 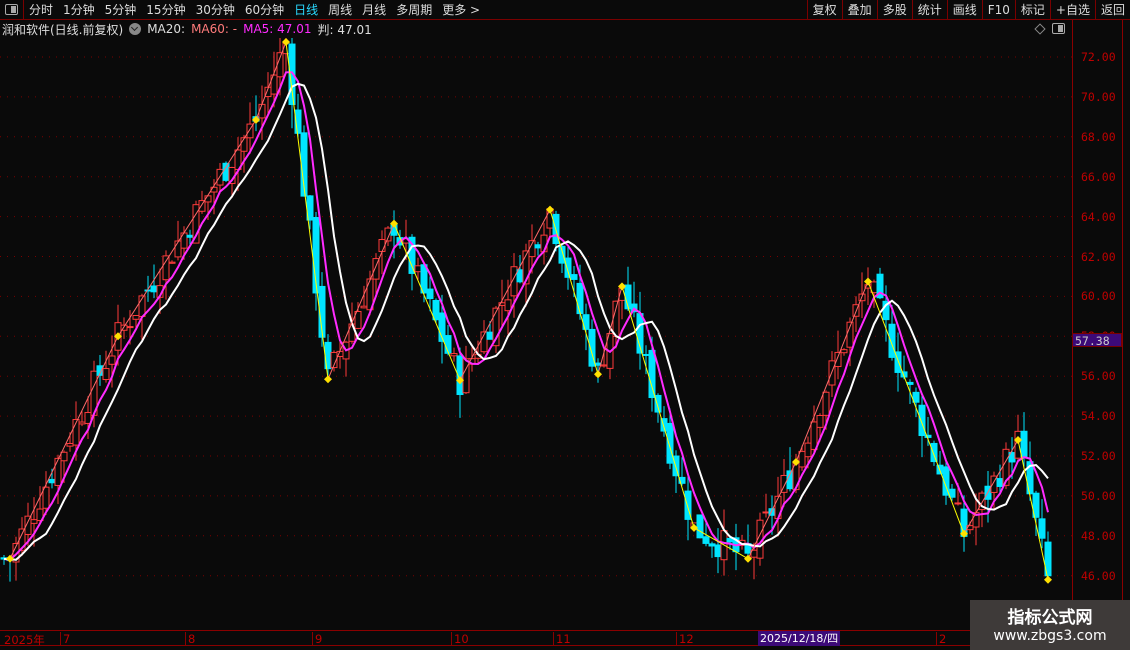 What do you see at coordinates (824, 10) in the screenshot?
I see `toolbar-button-0: 复权` at bounding box center [824, 10].